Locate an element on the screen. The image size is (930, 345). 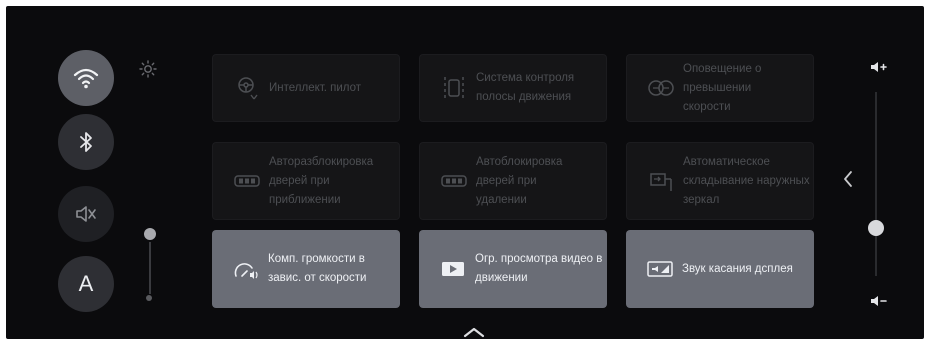
volume-slider-handle is located at coordinates (876, 228).